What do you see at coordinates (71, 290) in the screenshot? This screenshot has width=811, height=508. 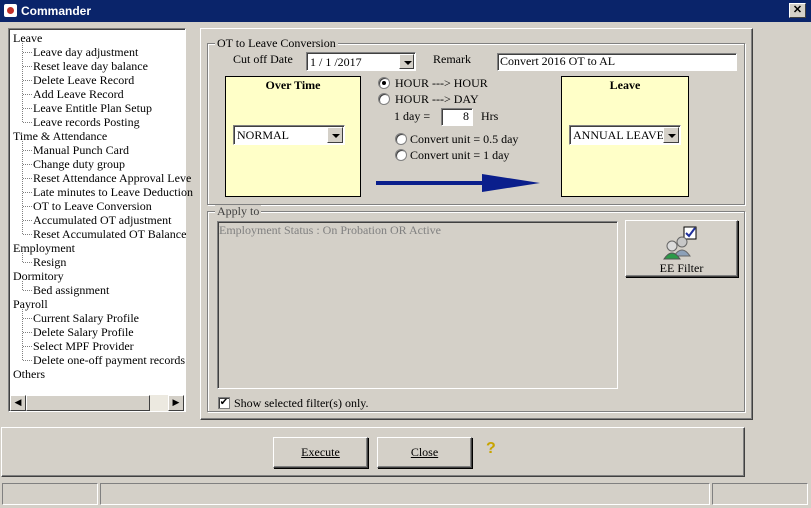 I see `tree-item: Bed assignment` at bounding box center [71, 290].